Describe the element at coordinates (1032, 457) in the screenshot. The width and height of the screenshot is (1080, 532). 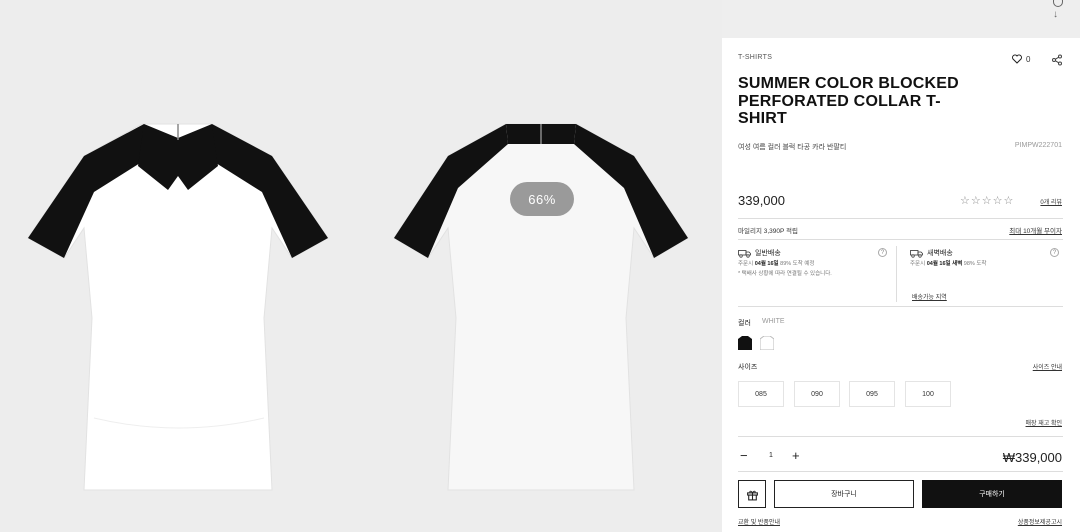
I see `total-price: ₩339,000` at that location.